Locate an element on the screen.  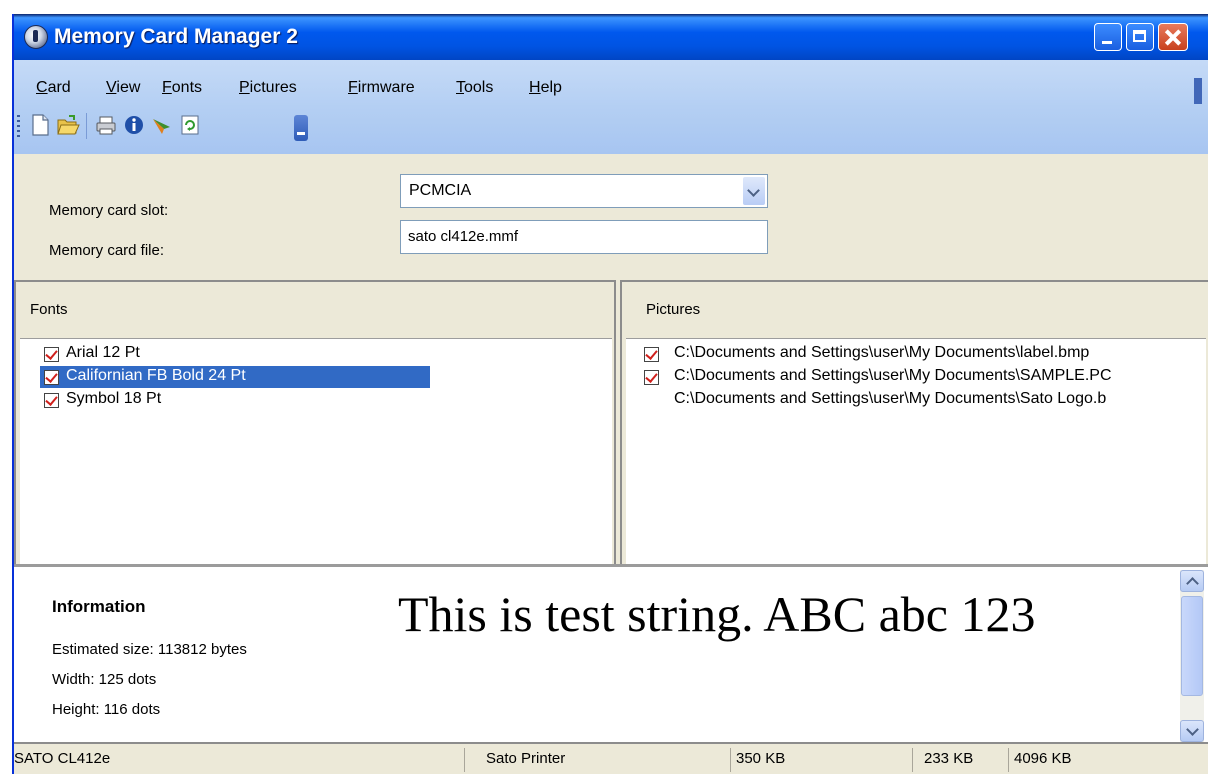
status-printer-name: Sato Printer is located at coordinates (526, 758).